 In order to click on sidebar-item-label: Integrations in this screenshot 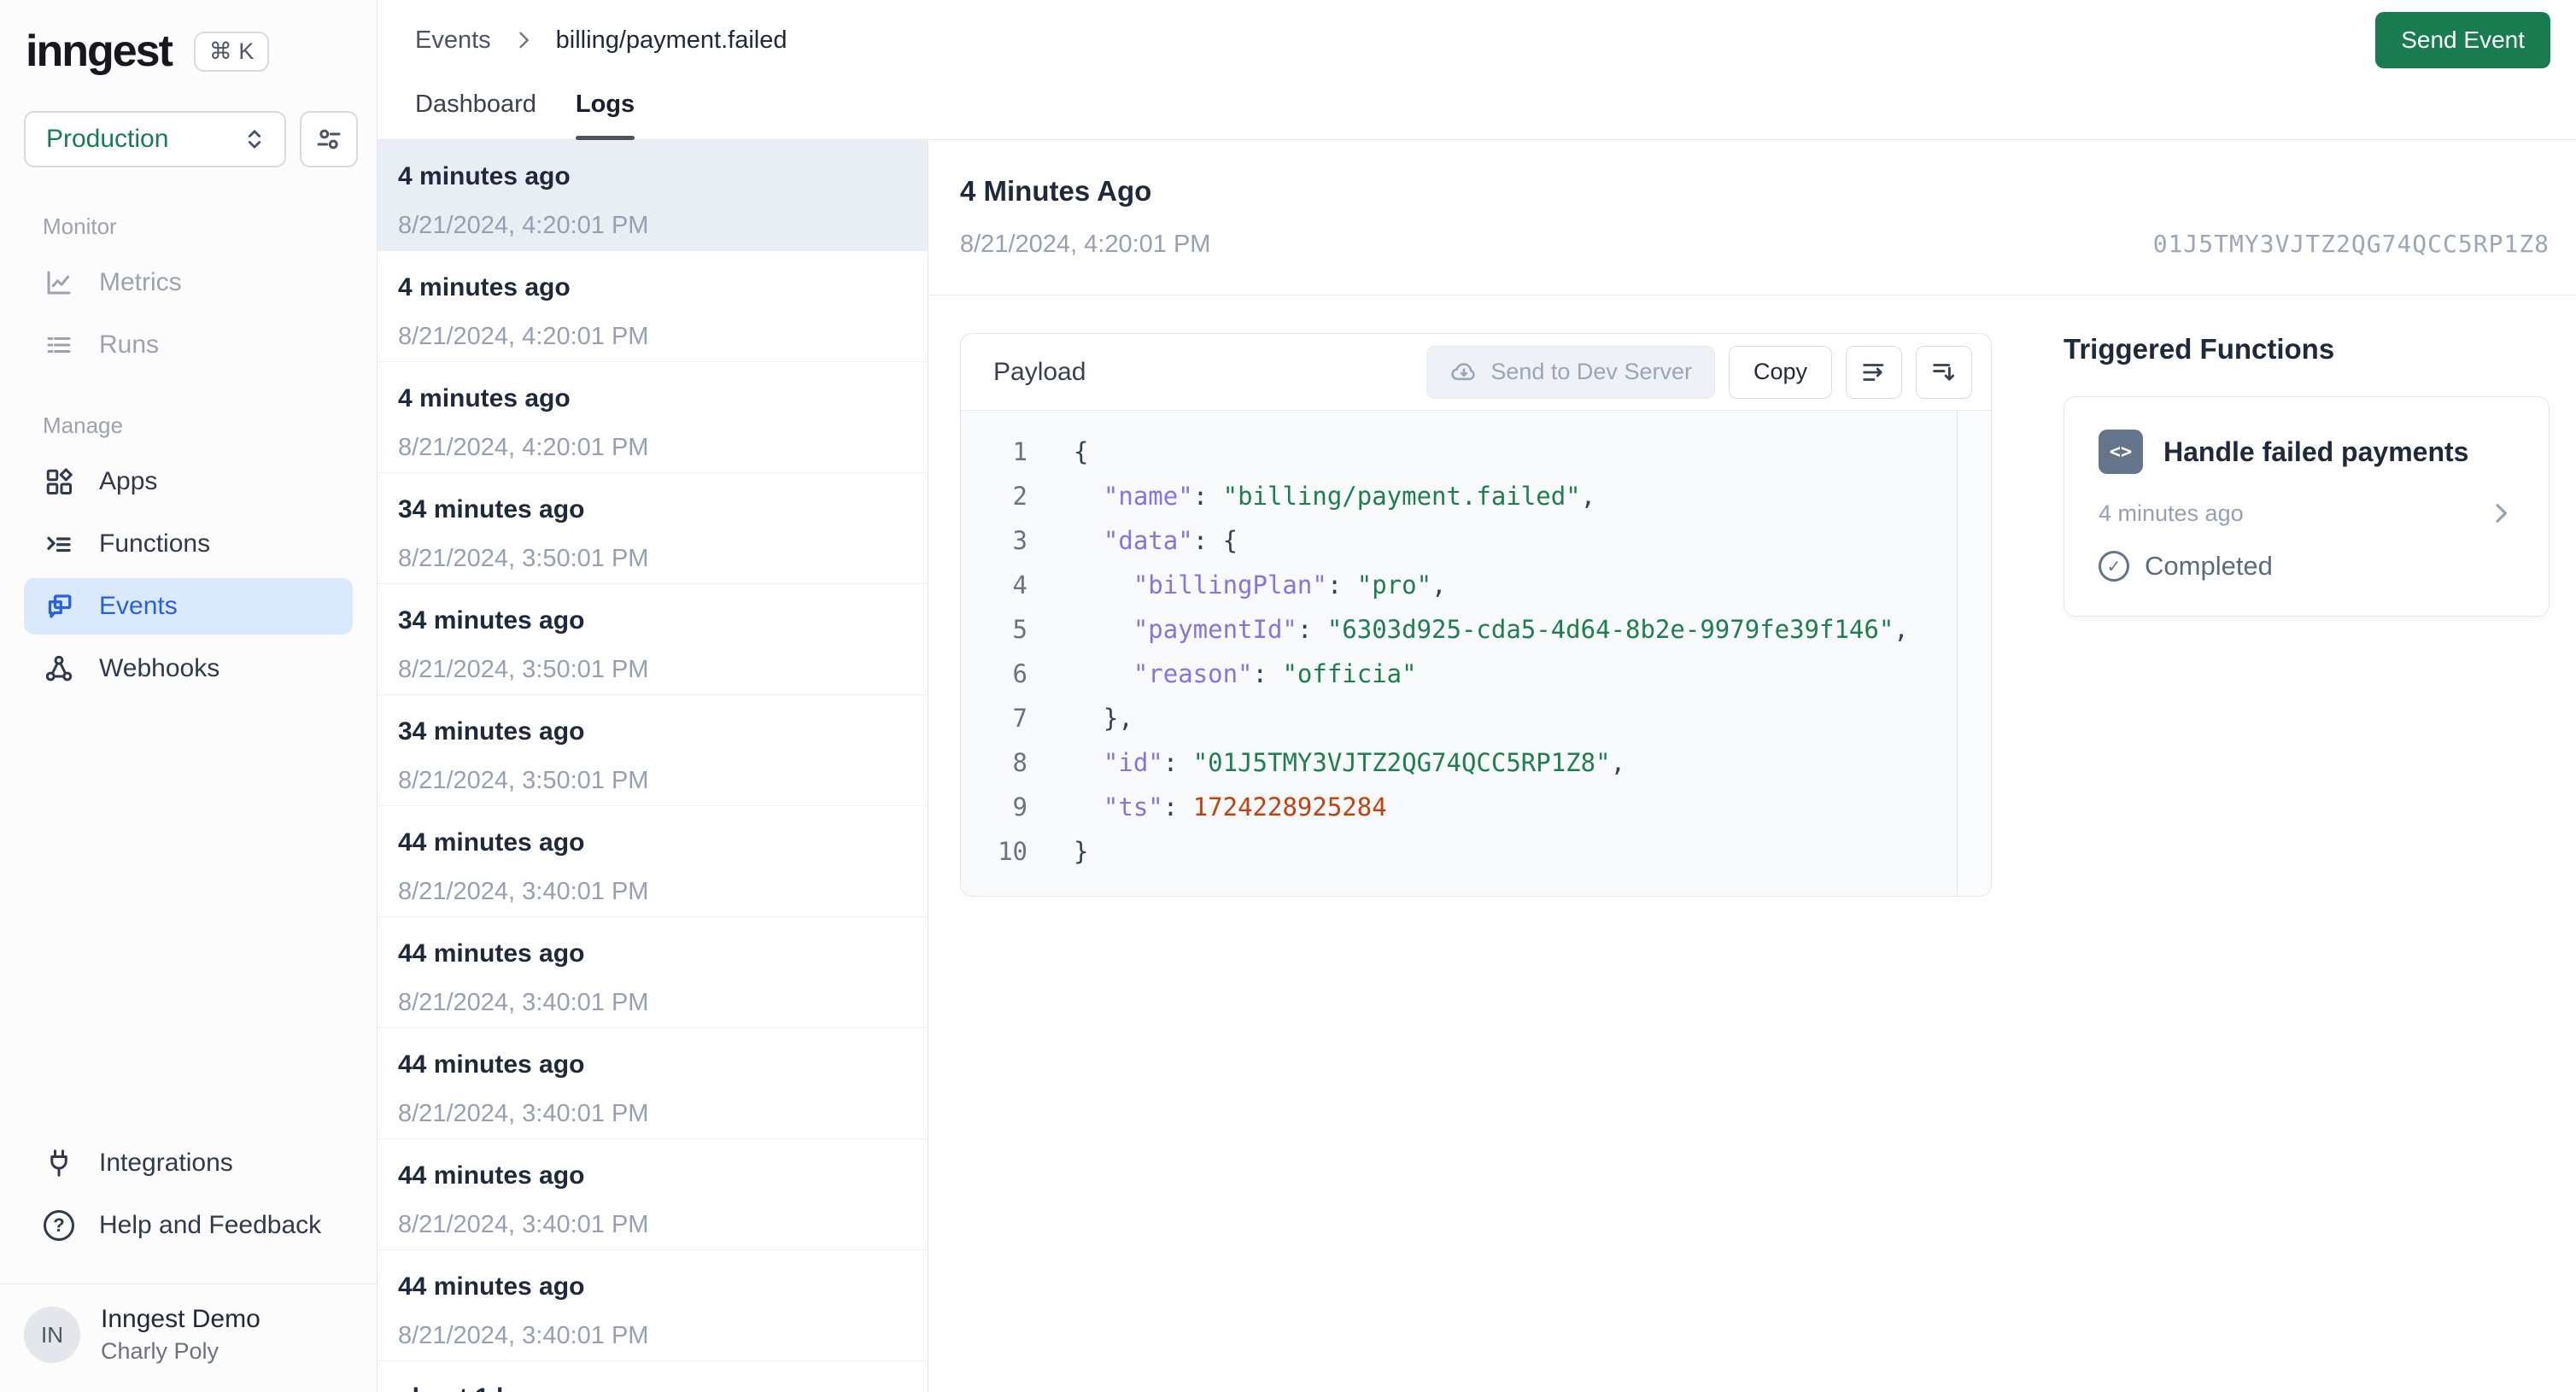, I will do `click(166, 1163)`.